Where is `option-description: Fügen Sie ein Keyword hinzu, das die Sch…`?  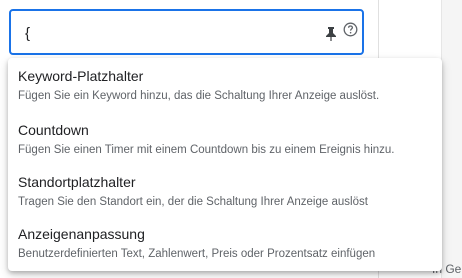
option-description: Fügen Sie ein Keyword hinzu, das die Sch… is located at coordinates (199, 96).